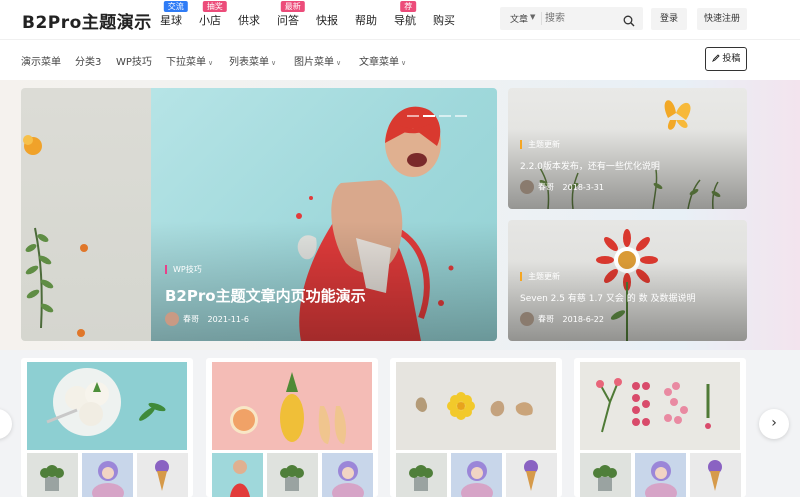  What do you see at coordinates (288, 20) in the screenshot?
I see `nav-label: 问答` at bounding box center [288, 20].